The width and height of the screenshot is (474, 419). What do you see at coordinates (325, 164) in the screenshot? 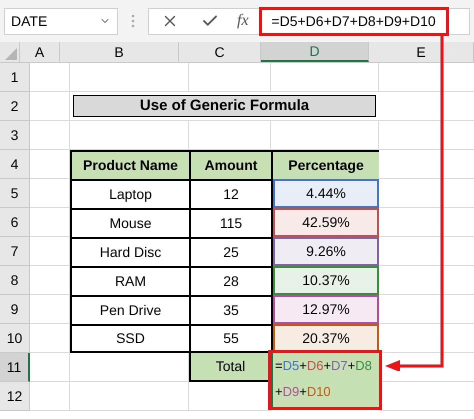
I see `table-header: Percentage` at bounding box center [325, 164].